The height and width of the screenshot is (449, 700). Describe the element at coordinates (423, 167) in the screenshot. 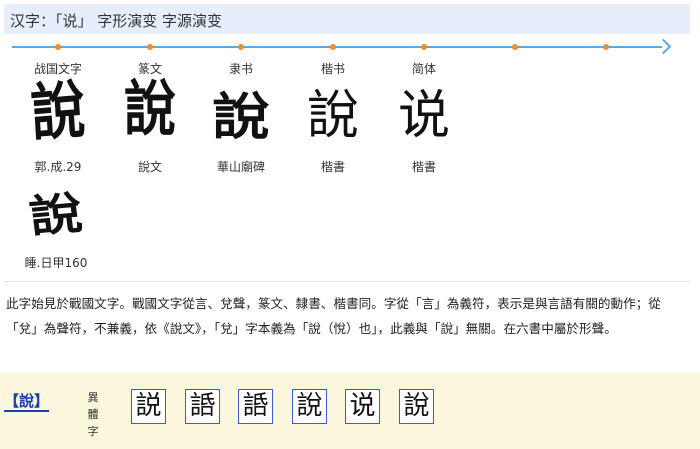

I see `source-simplified: 楷書` at that location.